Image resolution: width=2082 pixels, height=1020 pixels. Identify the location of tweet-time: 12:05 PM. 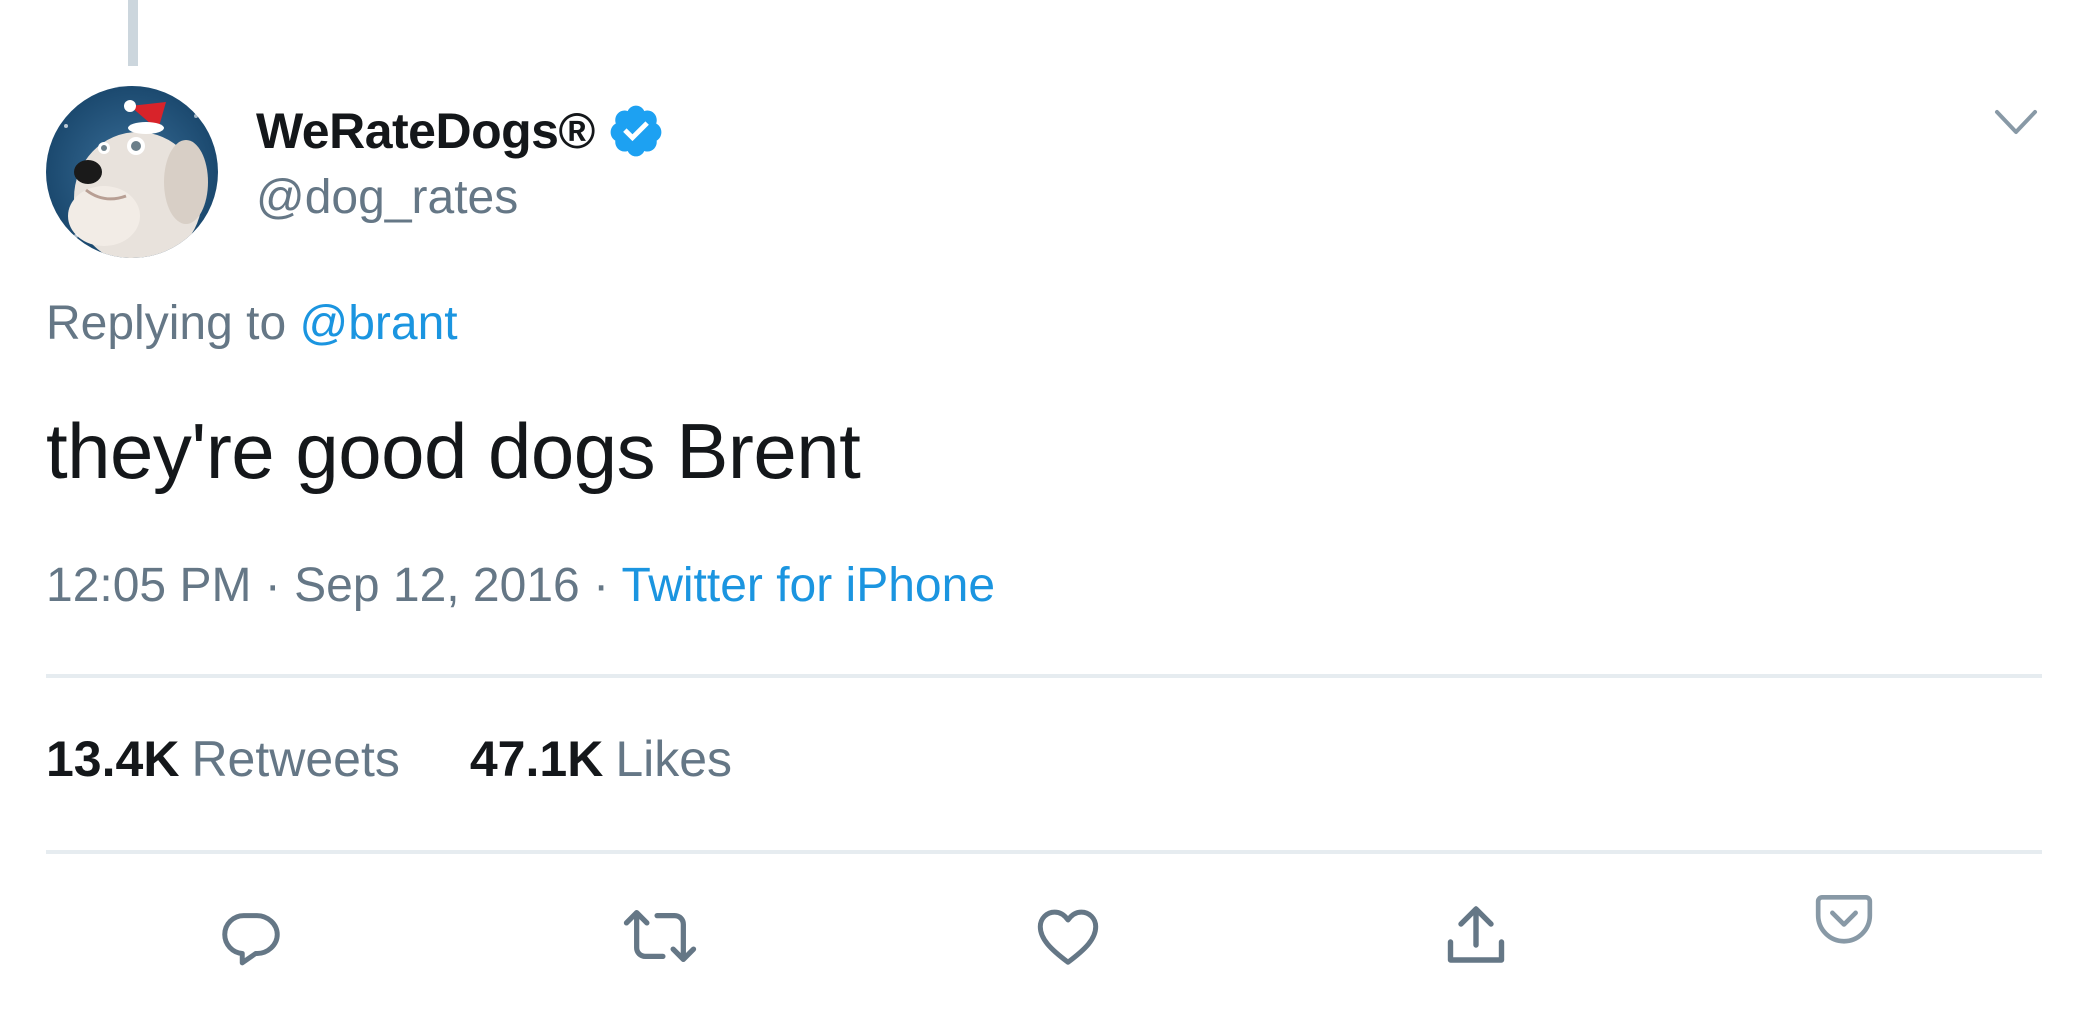
(148, 585).